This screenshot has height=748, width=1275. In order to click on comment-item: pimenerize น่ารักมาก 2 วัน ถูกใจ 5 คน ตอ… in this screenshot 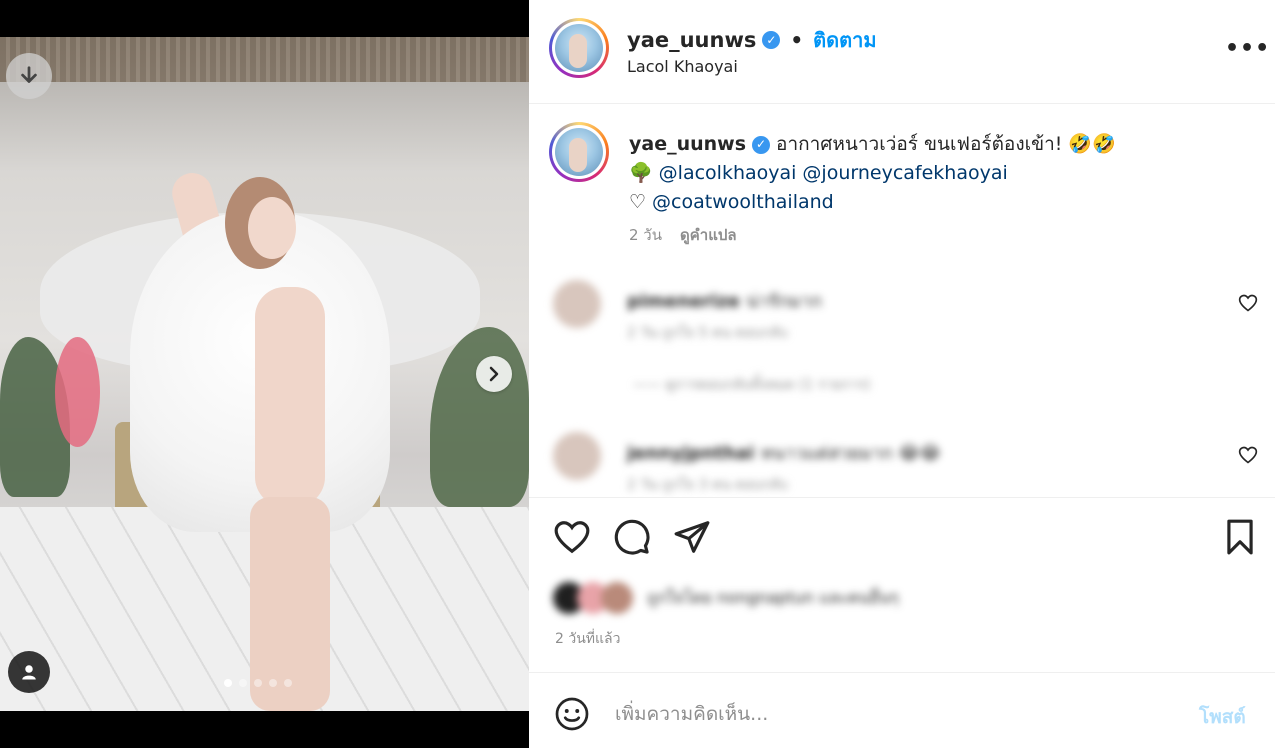, I will do `click(903, 340)`.